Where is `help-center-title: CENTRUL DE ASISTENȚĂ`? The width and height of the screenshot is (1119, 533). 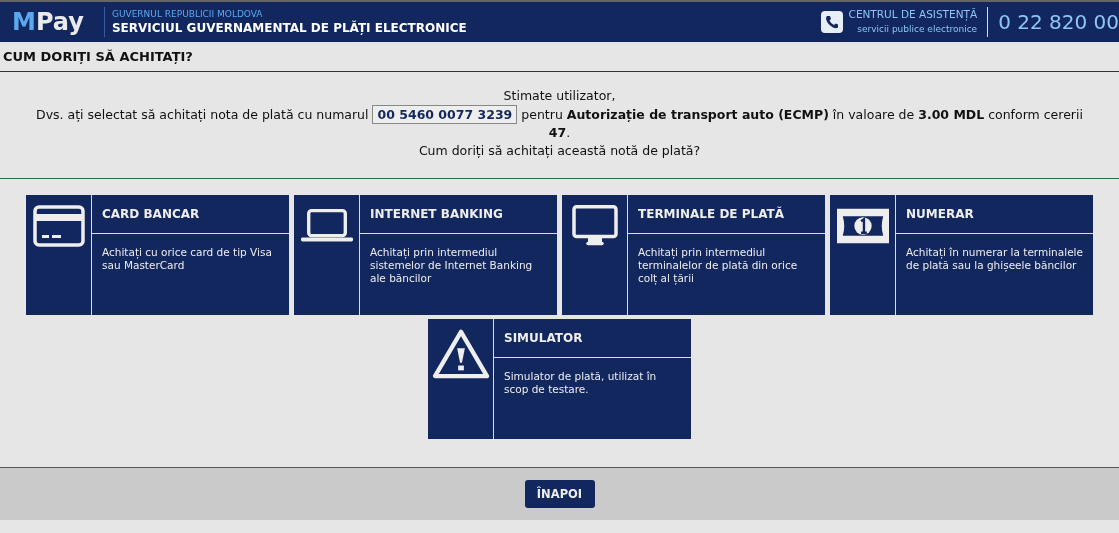
help-center-title: CENTRUL DE ASISTENȚĂ is located at coordinates (913, 14).